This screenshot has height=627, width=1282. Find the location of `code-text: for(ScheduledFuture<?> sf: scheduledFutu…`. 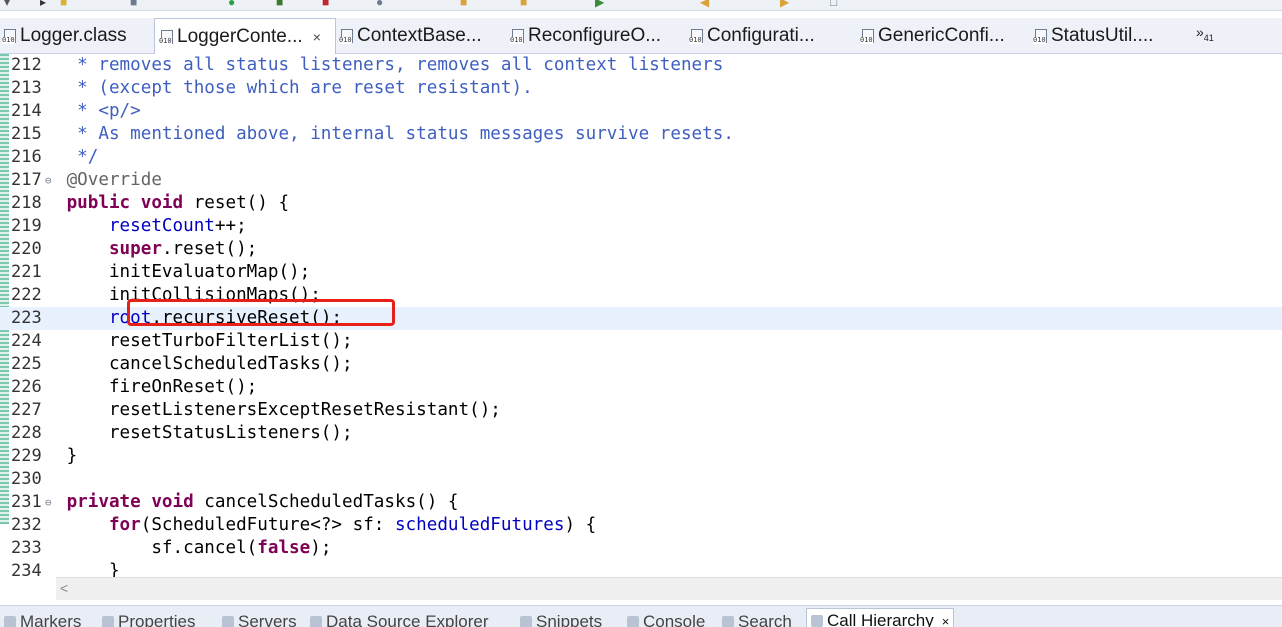

code-text: for(ScheduledFuture<?> sf: scheduledFutu… is located at coordinates (326, 525).